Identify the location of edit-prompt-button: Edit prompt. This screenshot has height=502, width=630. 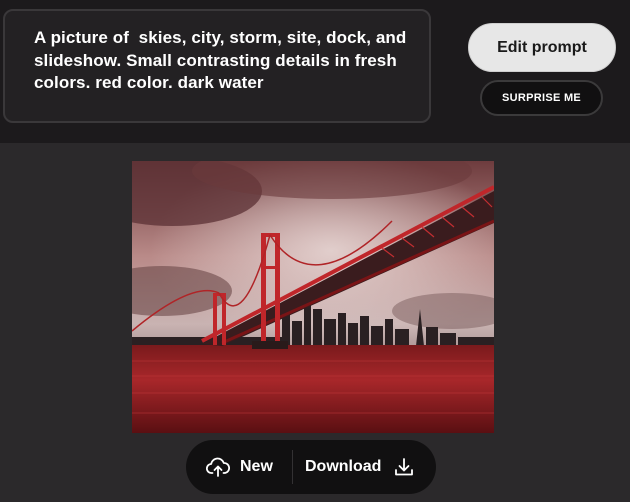
(542, 47).